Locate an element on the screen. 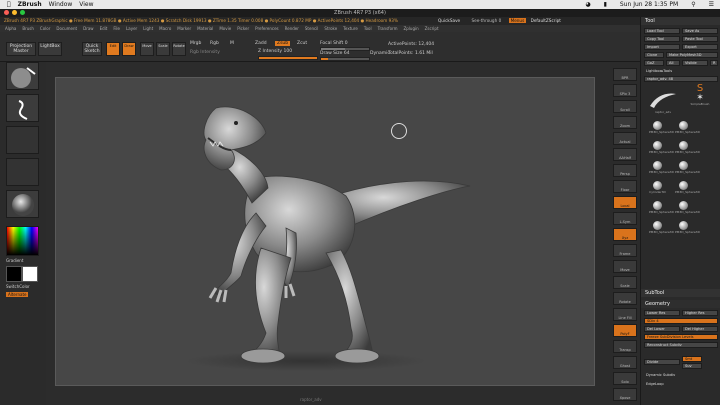 Image resolution: width=720 pixels, height=405 pixels. lightbox-button: LightBox is located at coordinates (50, 49).